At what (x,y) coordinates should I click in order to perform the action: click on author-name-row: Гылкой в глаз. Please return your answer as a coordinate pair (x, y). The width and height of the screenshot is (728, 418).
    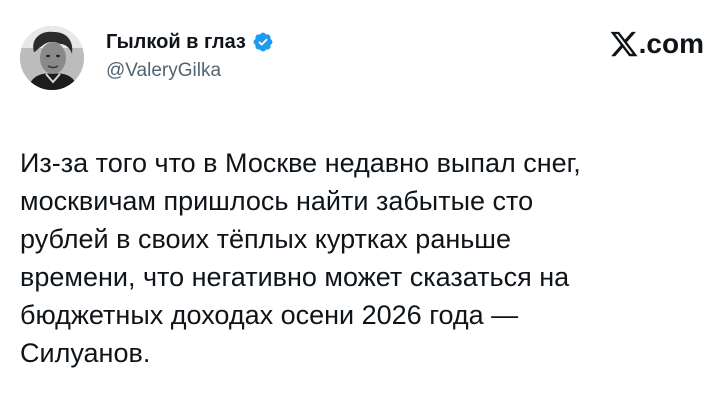
    Looking at the image, I should click on (190, 42).